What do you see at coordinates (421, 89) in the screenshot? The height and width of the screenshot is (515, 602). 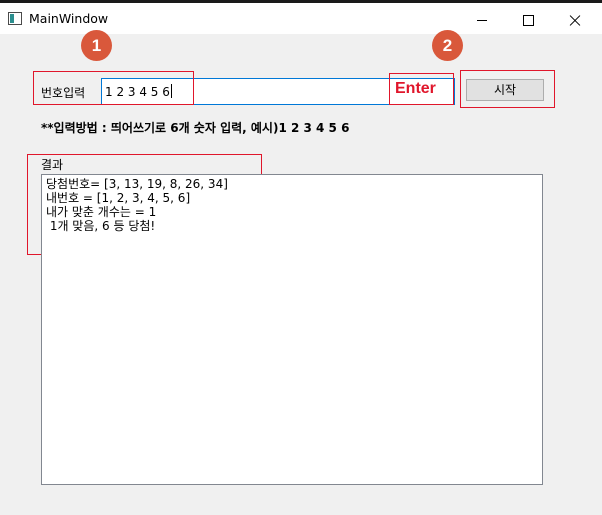 I see `annotation-box-enter` at bounding box center [421, 89].